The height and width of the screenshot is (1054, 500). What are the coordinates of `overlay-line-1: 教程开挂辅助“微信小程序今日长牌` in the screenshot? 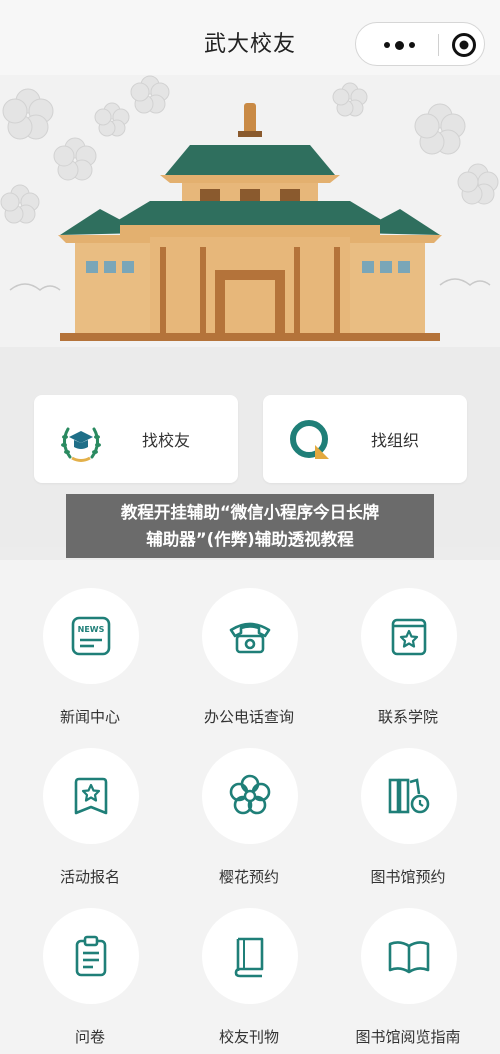 It's located at (250, 512).